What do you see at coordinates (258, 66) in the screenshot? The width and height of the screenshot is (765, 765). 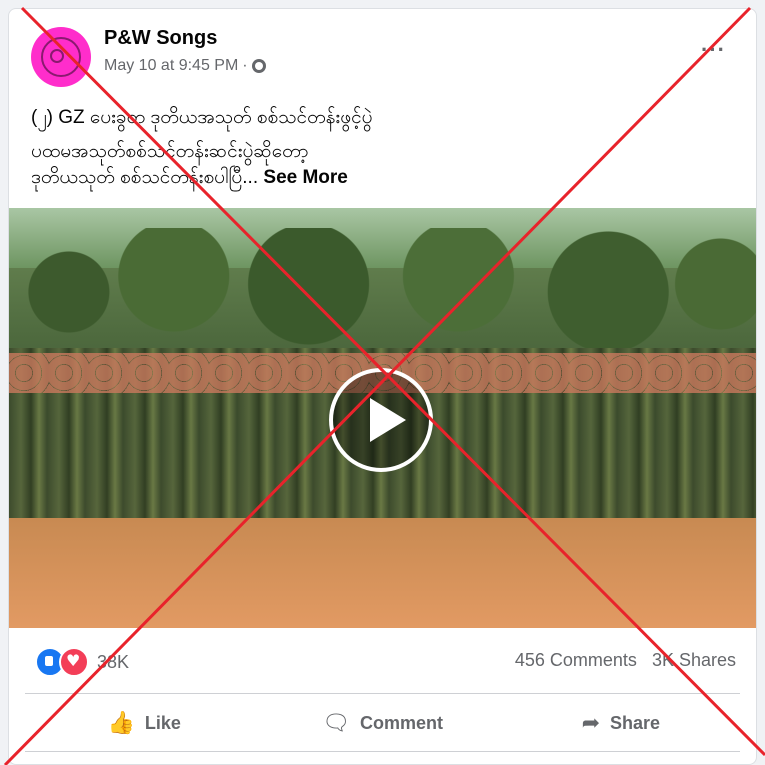 I see `globe-icon` at bounding box center [258, 66].